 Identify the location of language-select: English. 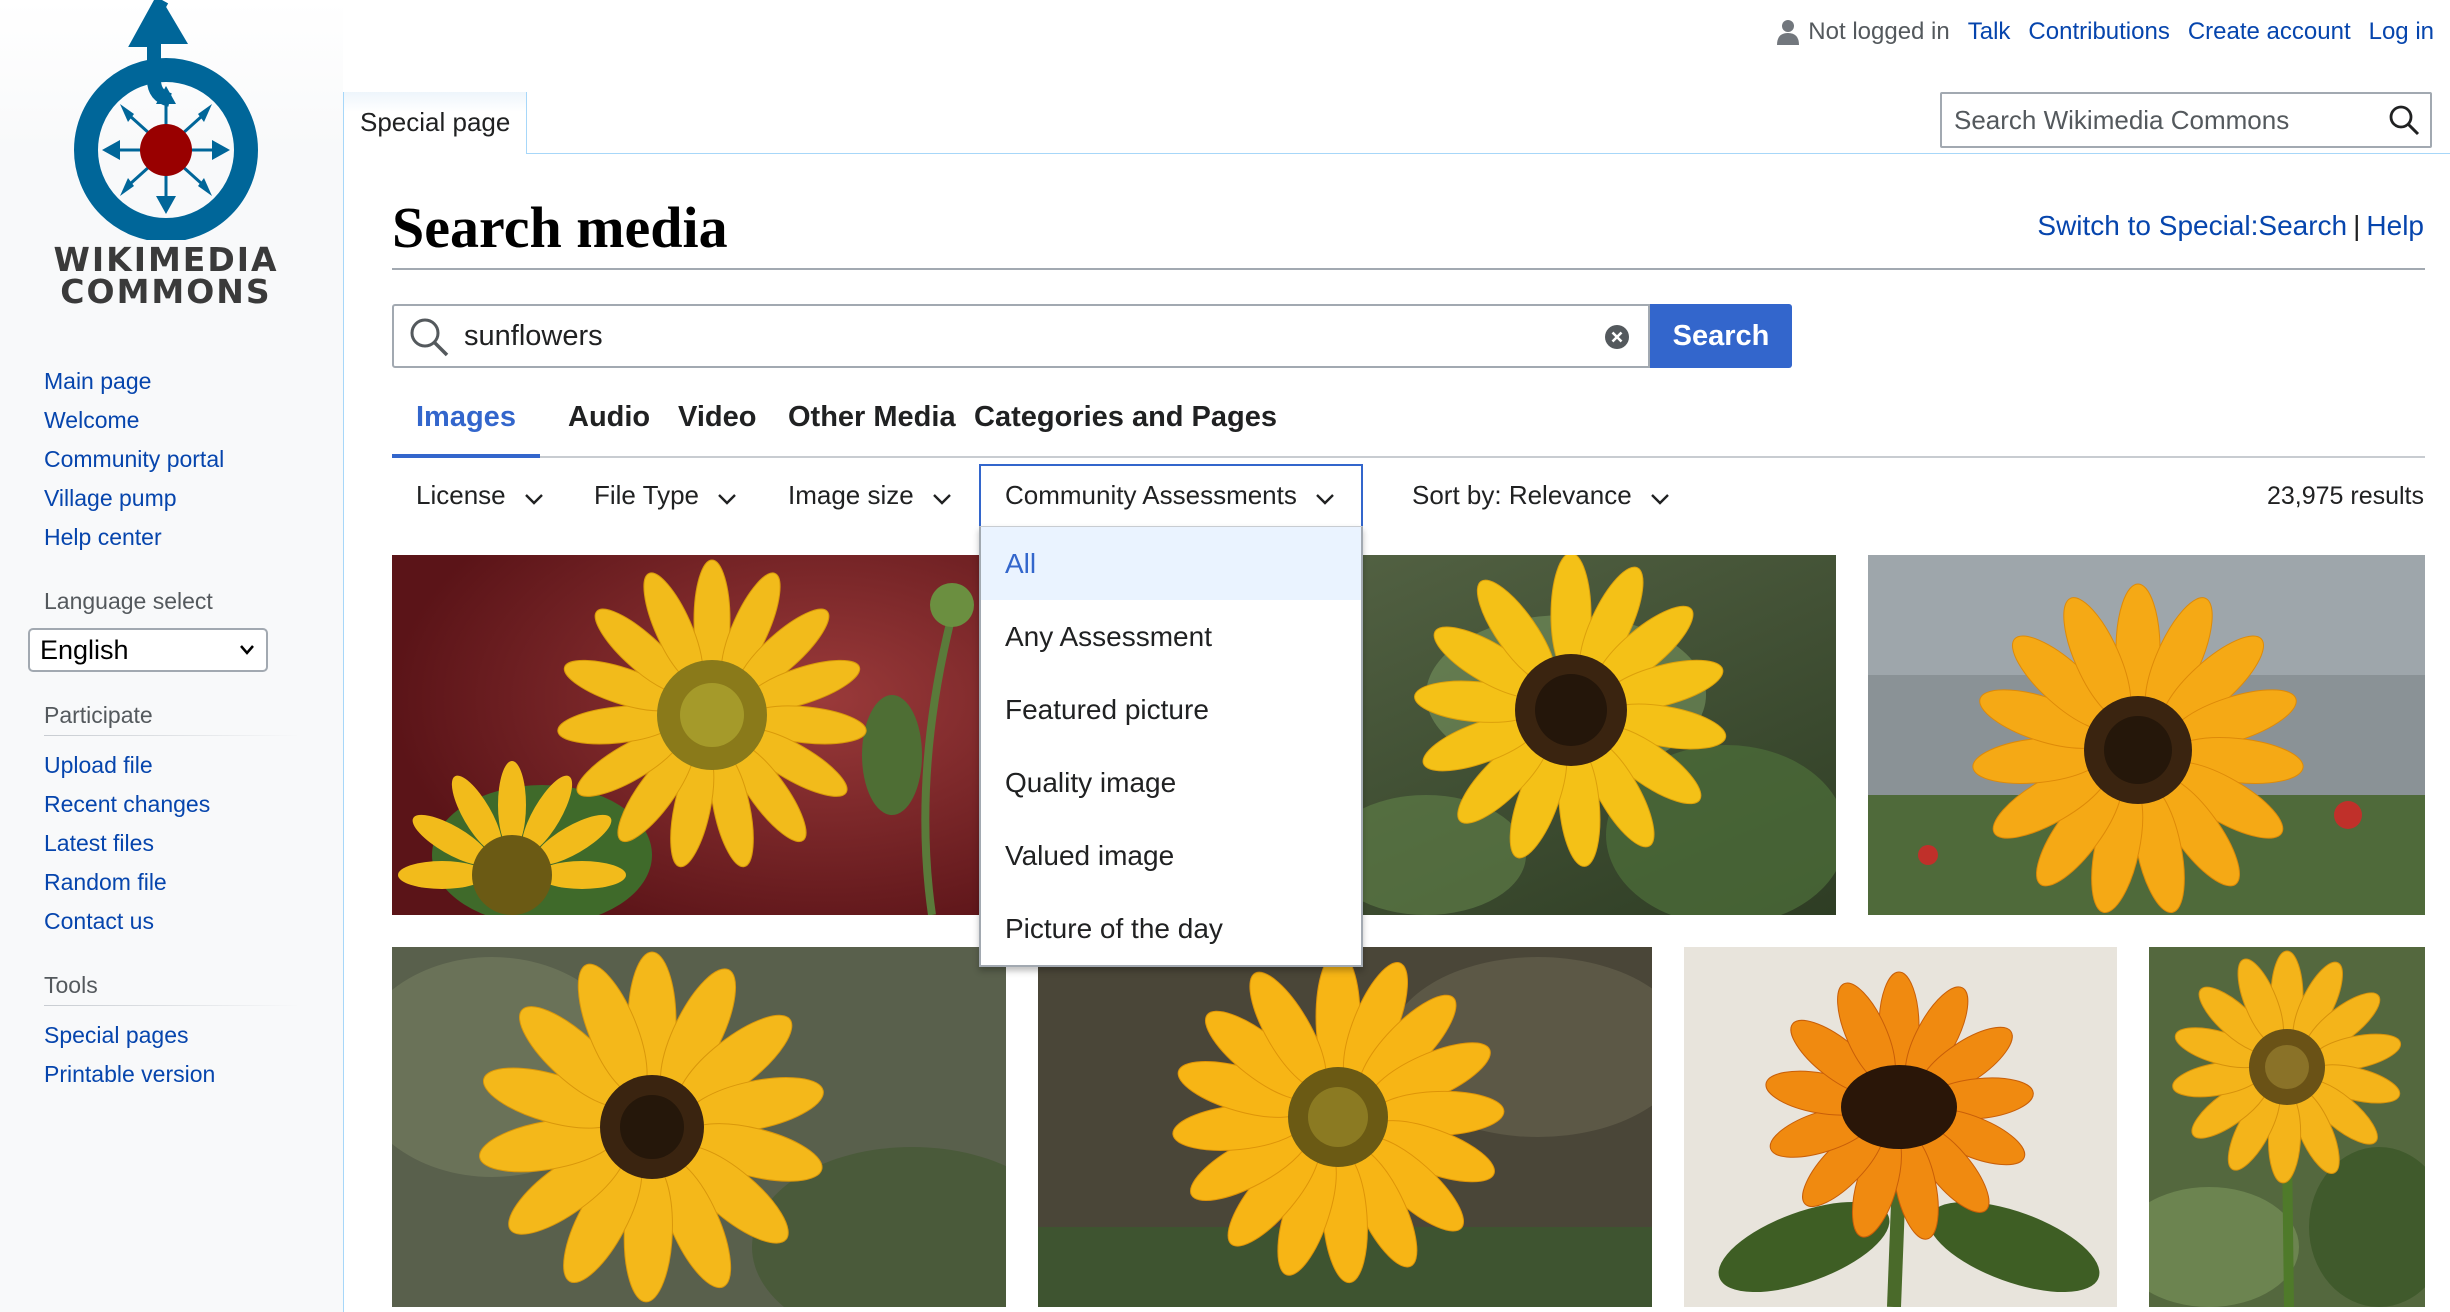
(148, 650).